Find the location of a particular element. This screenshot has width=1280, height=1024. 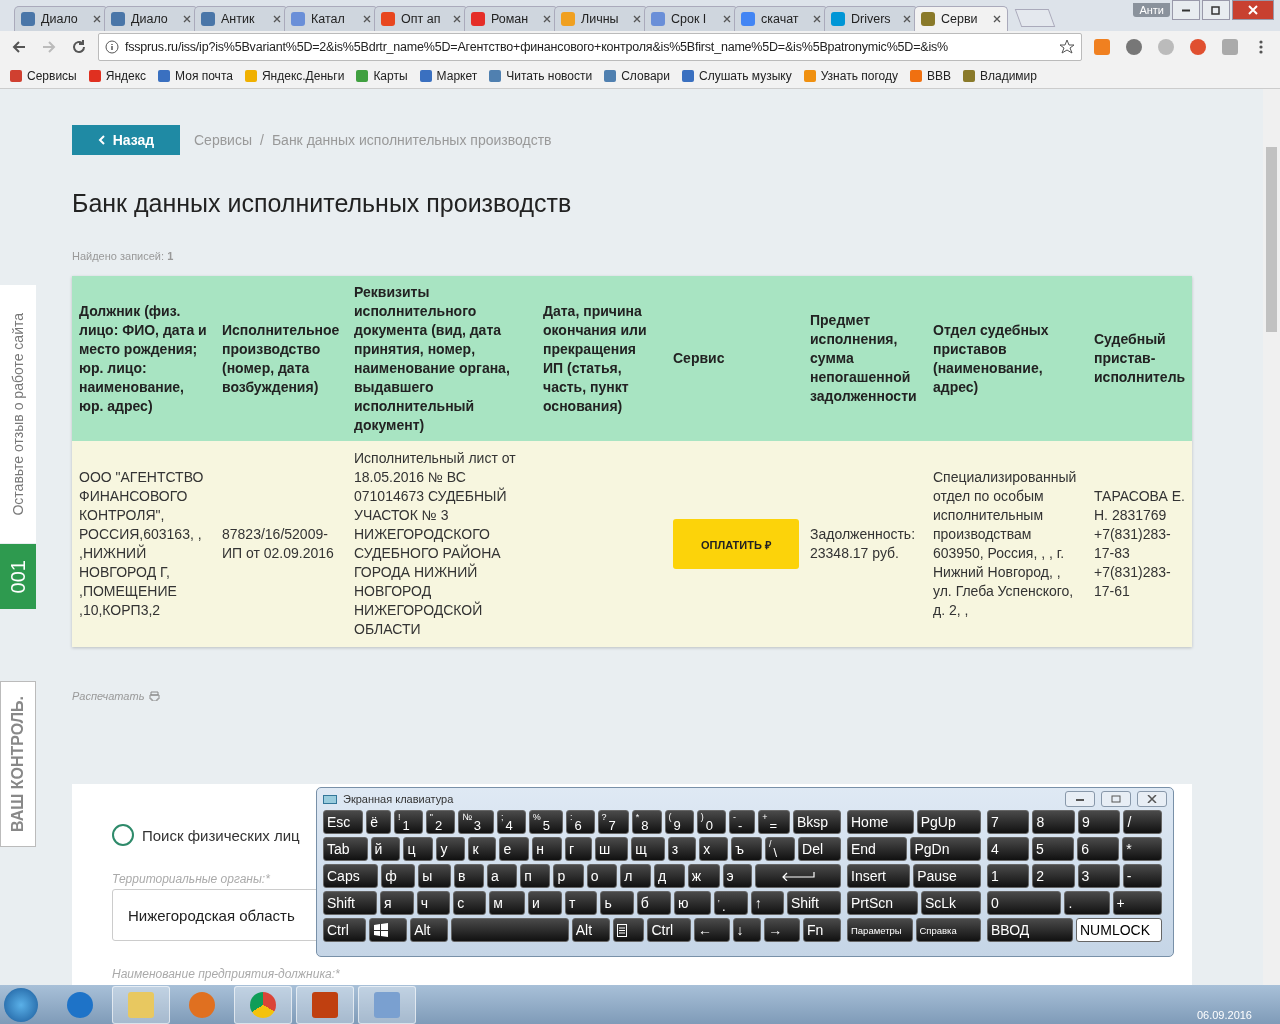

field-label: Наименование предприятия-должника:* is located at coordinates (226, 974).